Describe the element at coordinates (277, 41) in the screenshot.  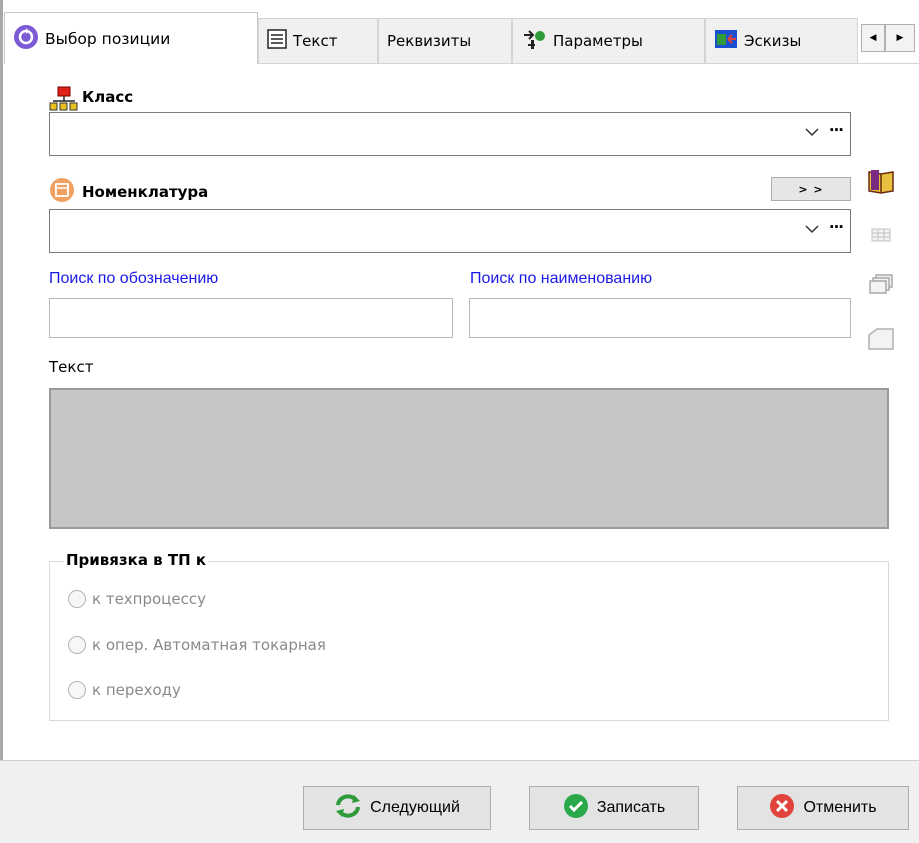
I see `text-document-icon` at that location.